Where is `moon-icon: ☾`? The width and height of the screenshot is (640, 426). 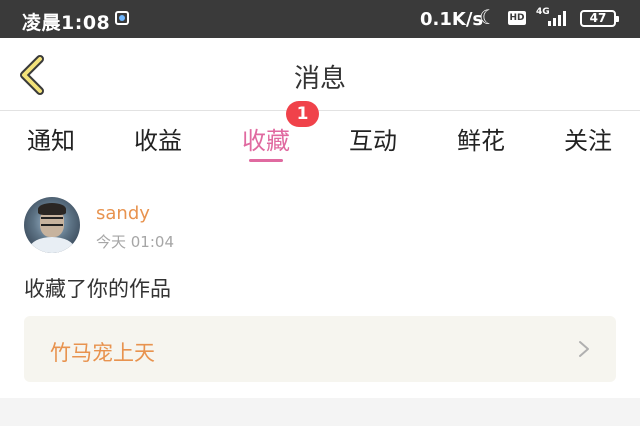 moon-icon: ☾ is located at coordinates (488, 17).